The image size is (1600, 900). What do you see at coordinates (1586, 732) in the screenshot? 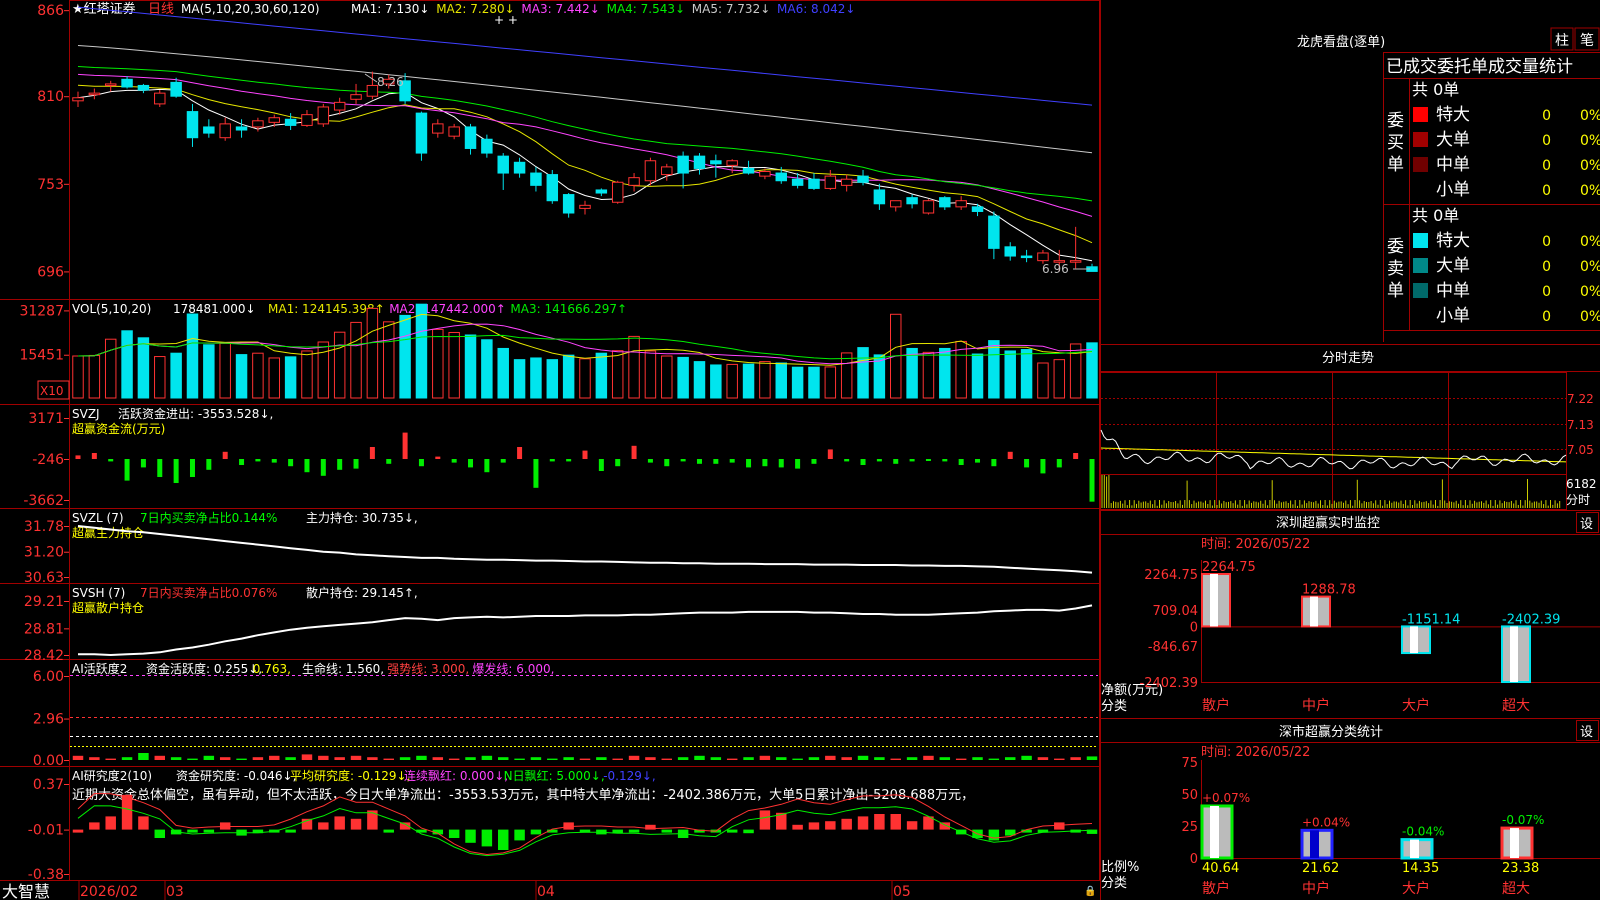
I see `szc-settings-button: 设` at bounding box center [1586, 732].